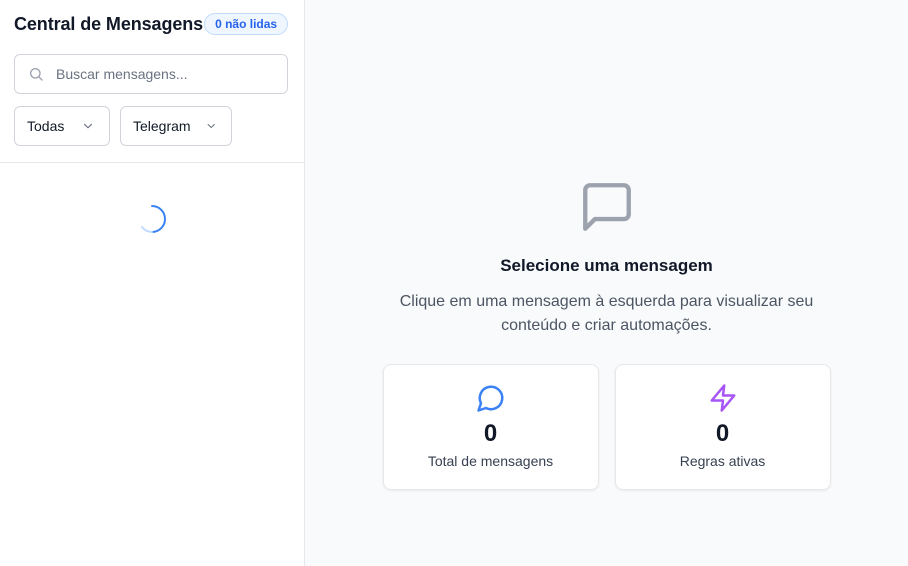 The width and height of the screenshot is (908, 566). What do you see at coordinates (36, 74) in the screenshot?
I see `search-icon` at bounding box center [36, 74].